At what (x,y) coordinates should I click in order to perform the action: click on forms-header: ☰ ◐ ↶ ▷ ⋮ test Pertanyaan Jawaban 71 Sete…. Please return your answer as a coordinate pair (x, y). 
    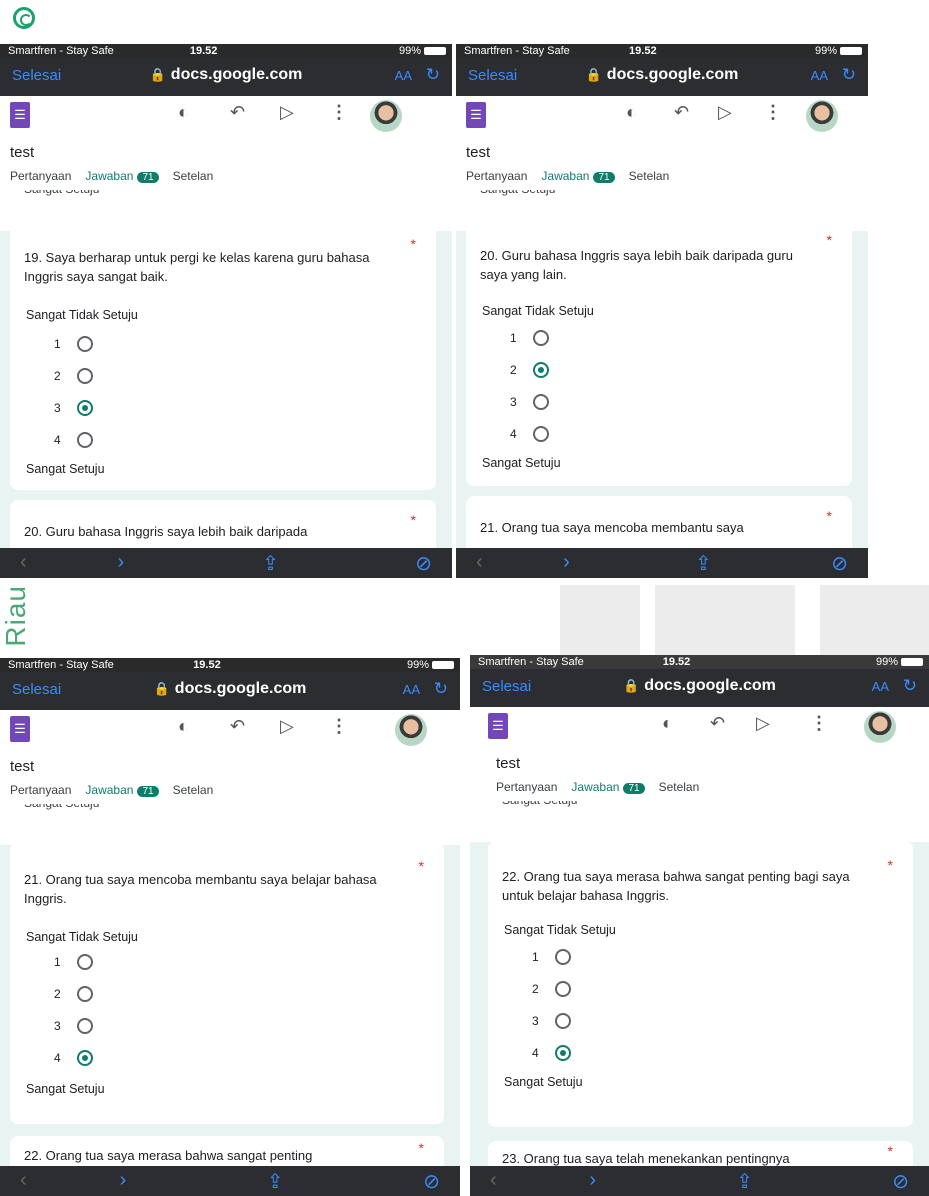
    Looking at the image, I should click on (662, 163).